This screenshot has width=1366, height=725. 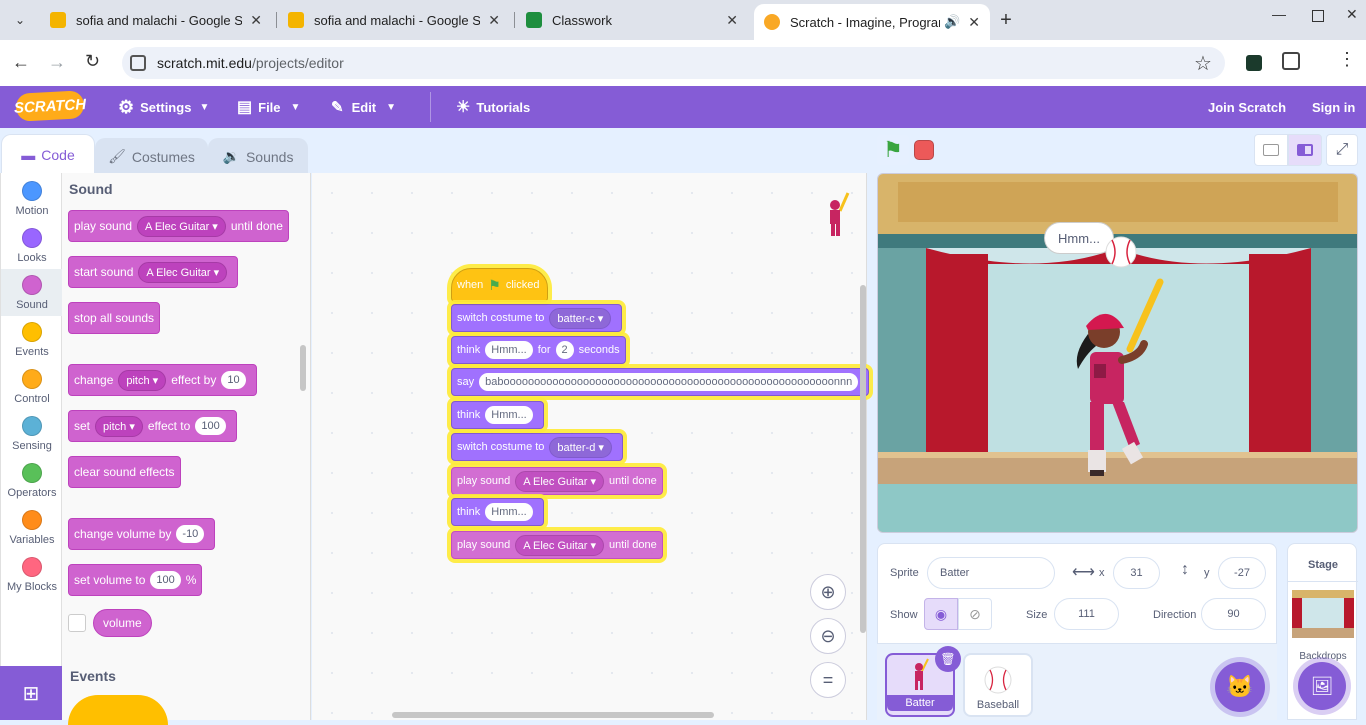 What do you see at coordinates (1240, 687) in the screenshot?
I see `choose-sprite-button: 🐱` at bounding box center [1240, 687].